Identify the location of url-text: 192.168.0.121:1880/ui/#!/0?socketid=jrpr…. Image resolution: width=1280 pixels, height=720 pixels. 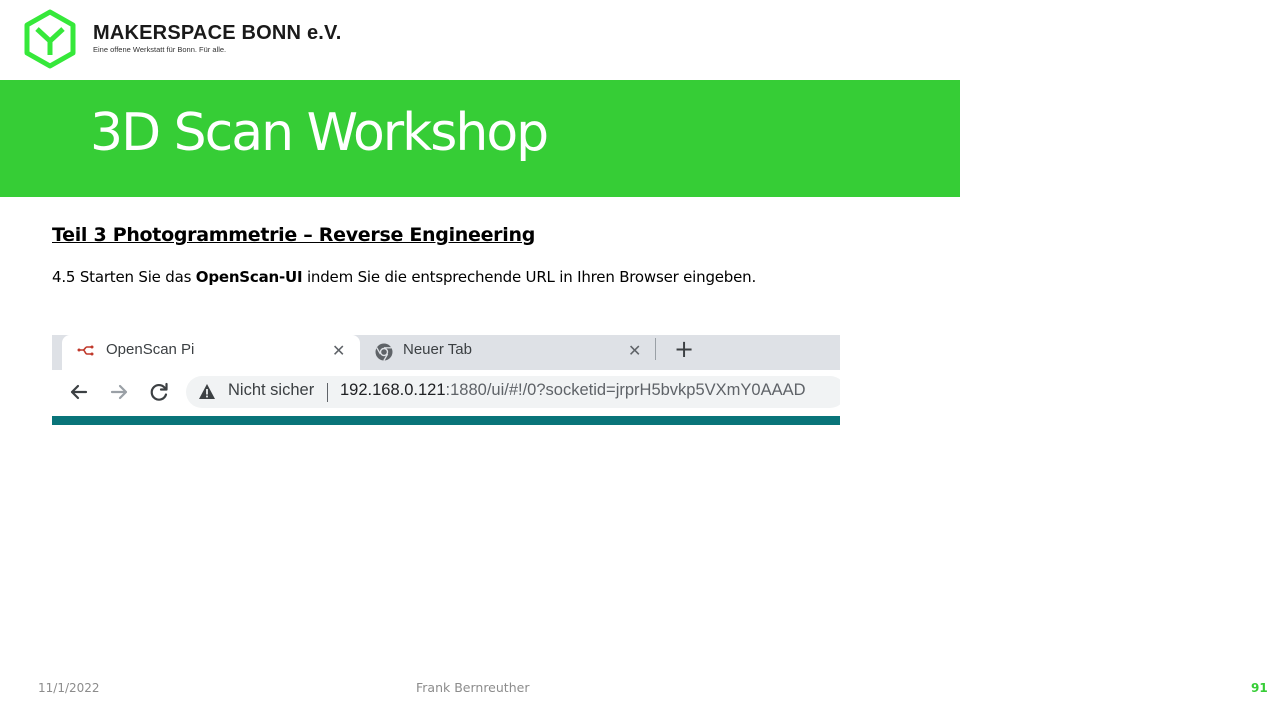
(573, 390).